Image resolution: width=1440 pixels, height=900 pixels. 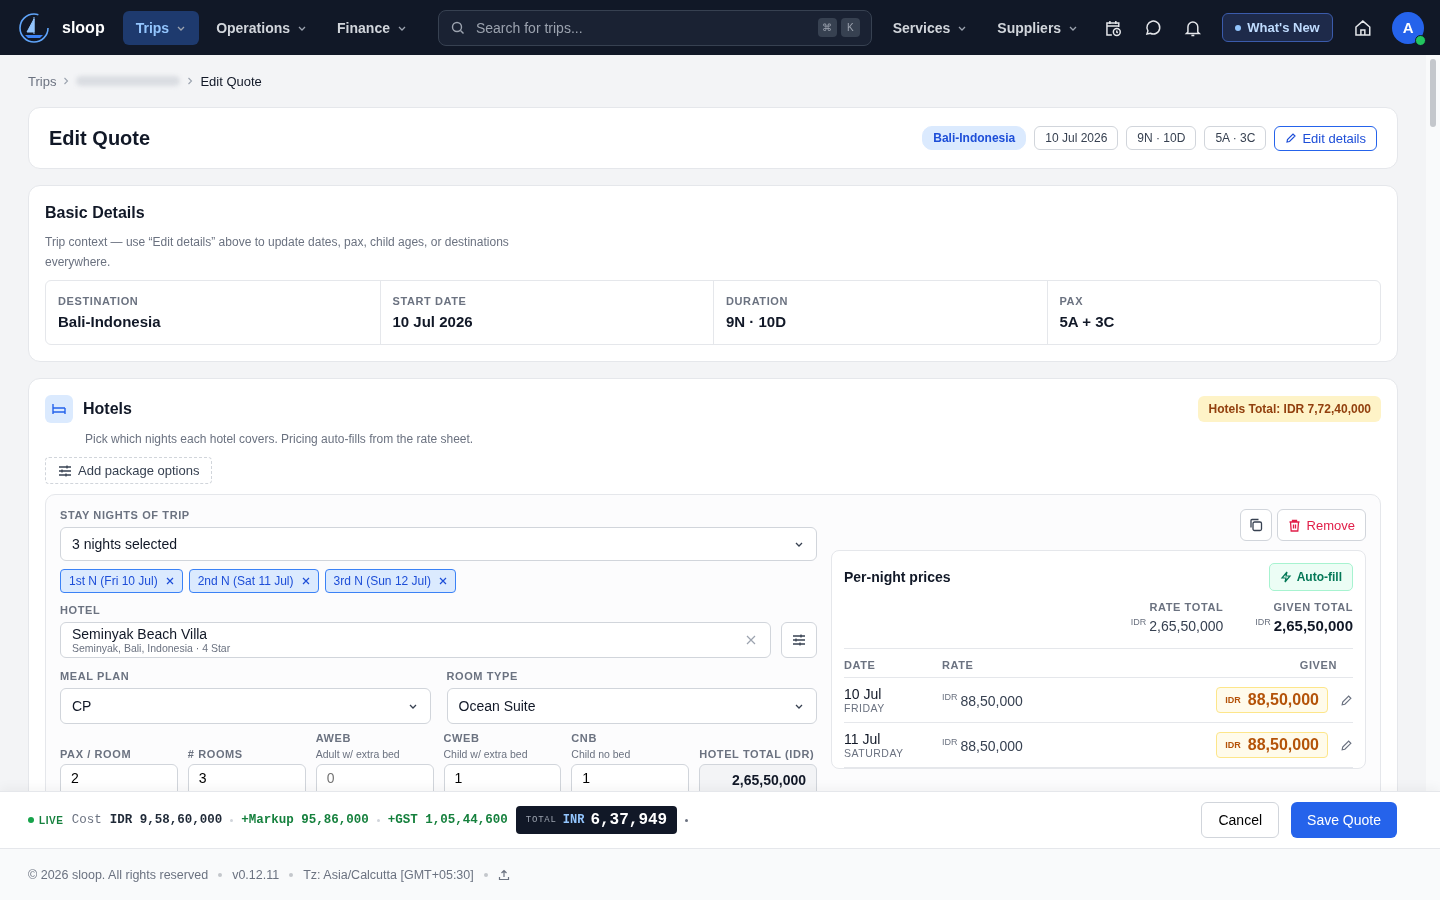 What do you see at coordinates (1240, 820) in the screenshot?
I see `cancel-button: Cancel` at bounding box center [1240, 820].